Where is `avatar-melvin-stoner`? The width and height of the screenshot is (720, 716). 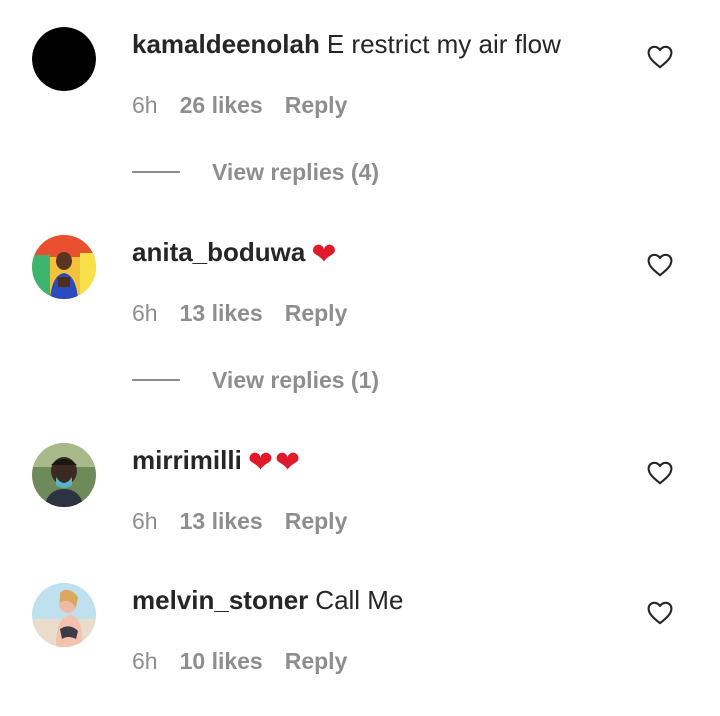 avatar-melvin-stoner is located at coordinates (64, 615).